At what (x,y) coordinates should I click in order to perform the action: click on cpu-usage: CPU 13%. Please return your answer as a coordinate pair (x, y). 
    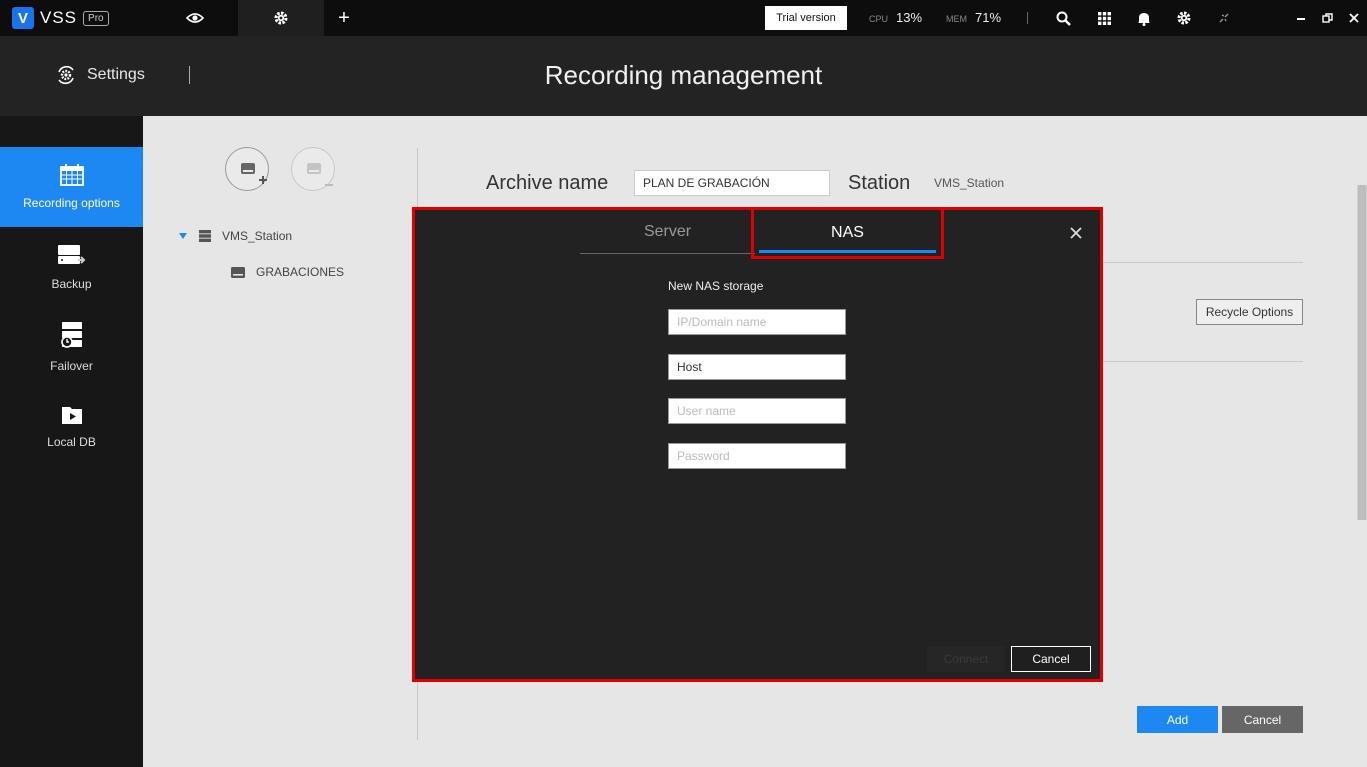
    Looking at the image, I should click on (895, 17).